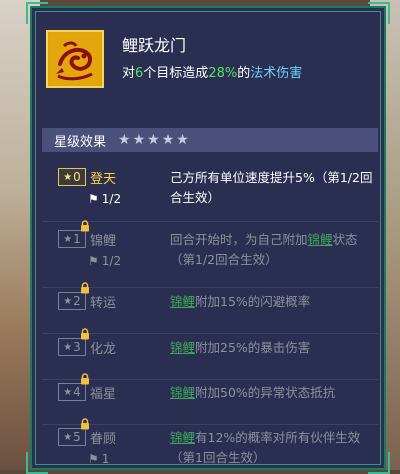 The height and width of the screenshot is (474, 400). What do you see at coordinates (77, 177) in the screenshot?
I see `tier-level: 0` at bounding box center [77, 177].